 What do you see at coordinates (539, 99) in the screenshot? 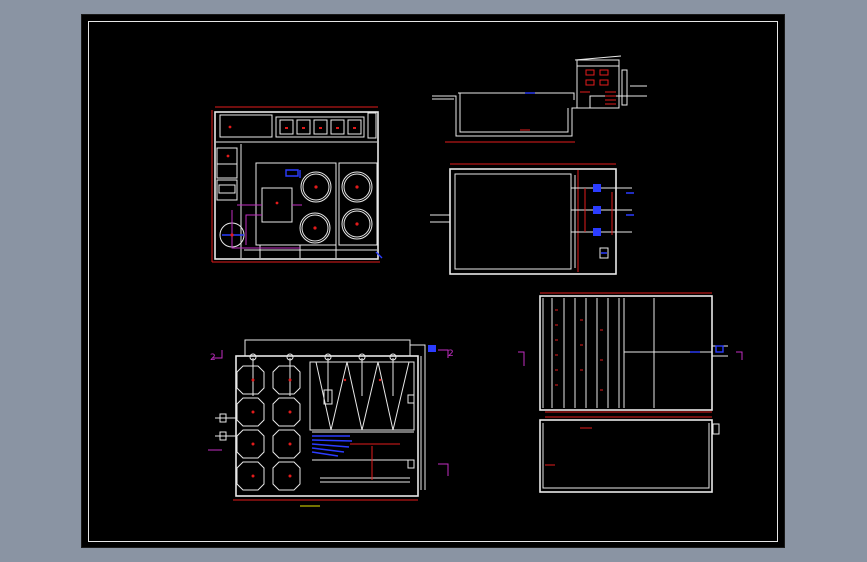
I see `section-view-top-right` at bounding box center [539, 99].